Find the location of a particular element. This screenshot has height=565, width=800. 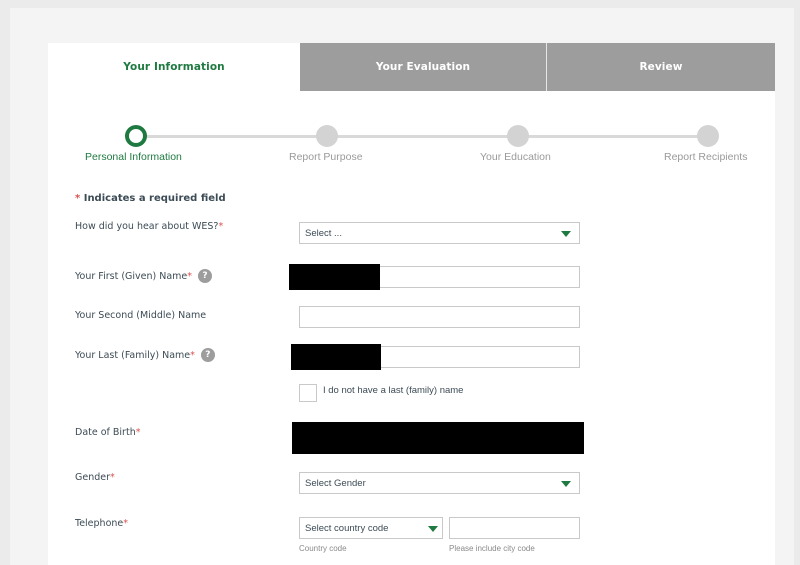

middle-name-label-text: Your Second (Middle) Name is located at coordinates (141, 315).